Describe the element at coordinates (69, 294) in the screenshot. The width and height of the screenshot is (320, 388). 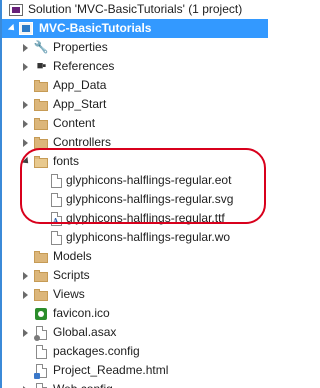
I see `tree-item-label: Views` at that location.